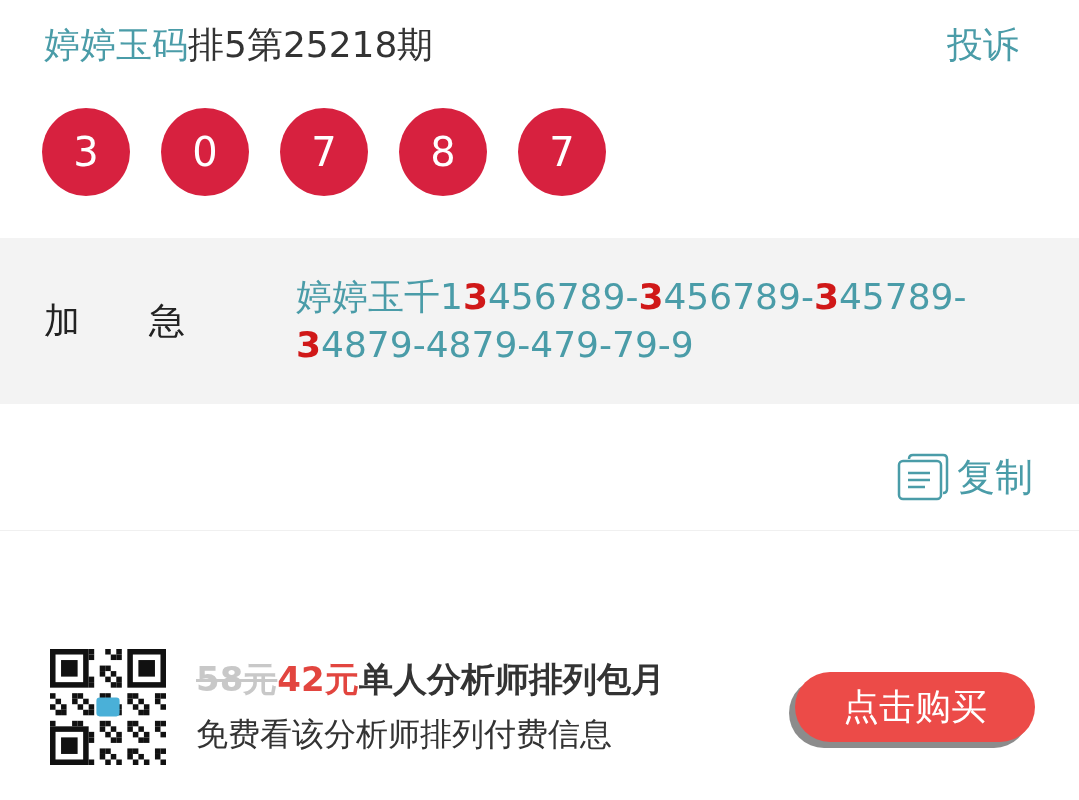 Image resolution: width=1079 pixels, height=800 pixels. I want to click on plan-title: 单人分析师排列包月, so click(511, 679).